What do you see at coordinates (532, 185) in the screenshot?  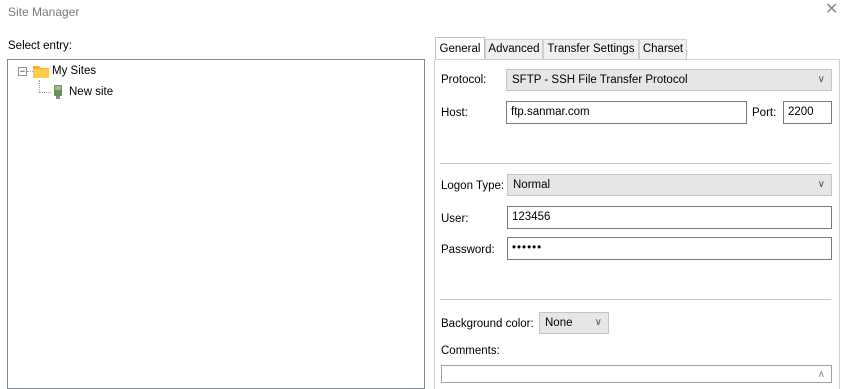 I see `logon-type-value: Normal` at bounding box center [532, 185].